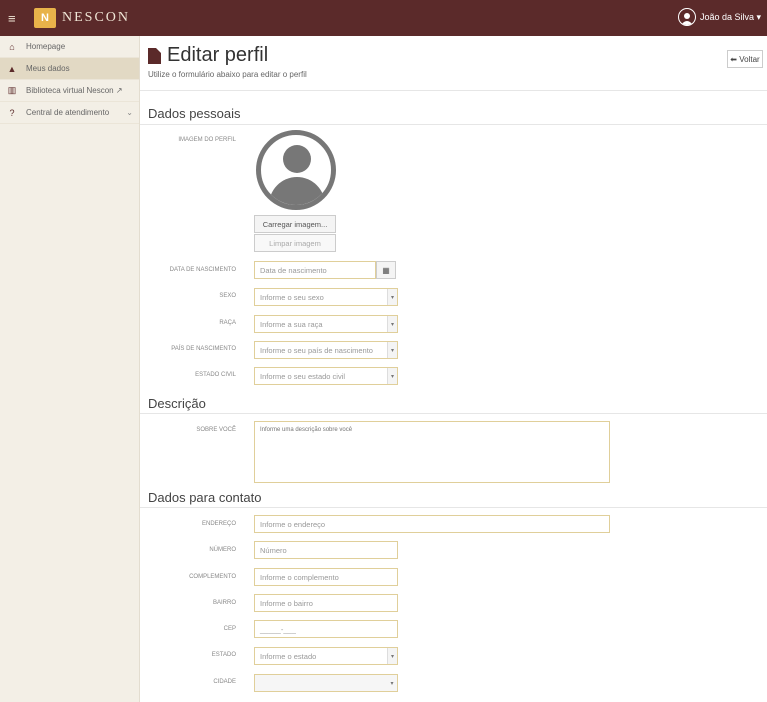 This screenshot has height=702, width=767. Describe the element at coordinates (326, 656) in the screenshot. I see `state-select: Informe o estado ▾` at that location.